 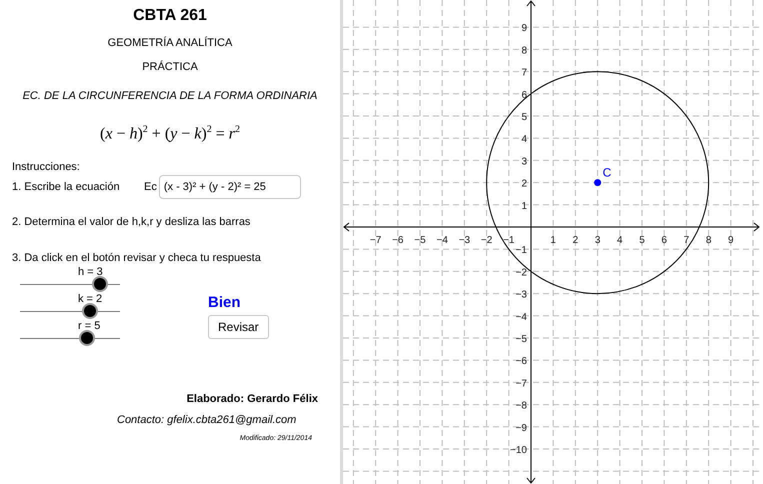 I want to click on y-axis-tick-label: 1, so click(x=524, y=206).